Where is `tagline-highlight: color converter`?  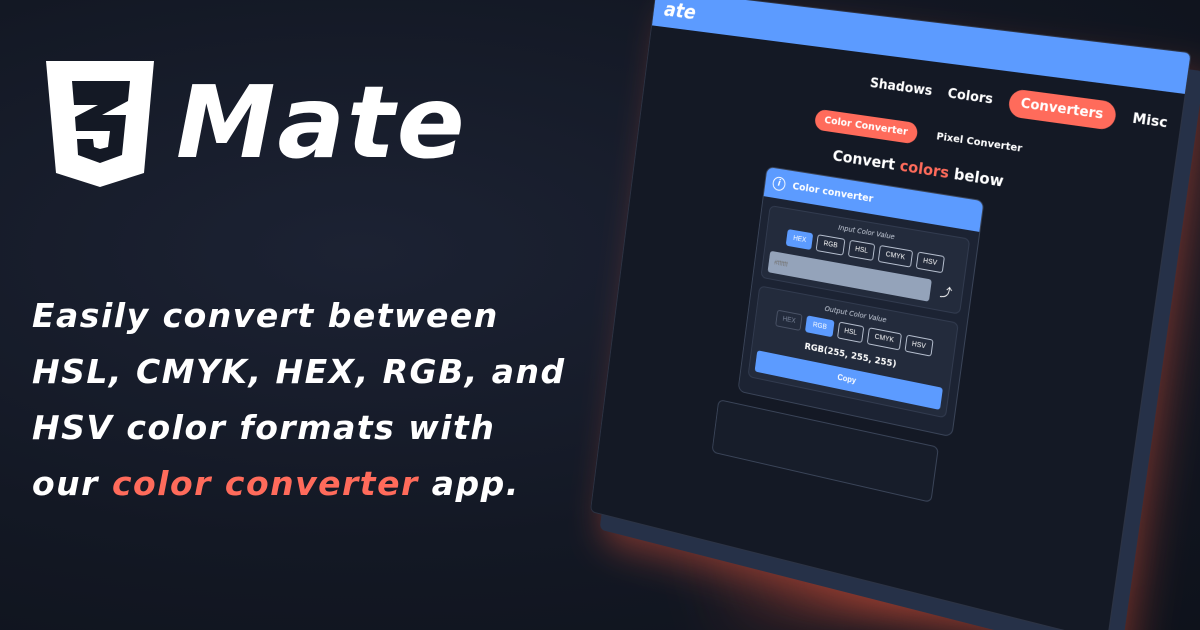
tagline-highlight: color converter is located at coordinates (265, 483).